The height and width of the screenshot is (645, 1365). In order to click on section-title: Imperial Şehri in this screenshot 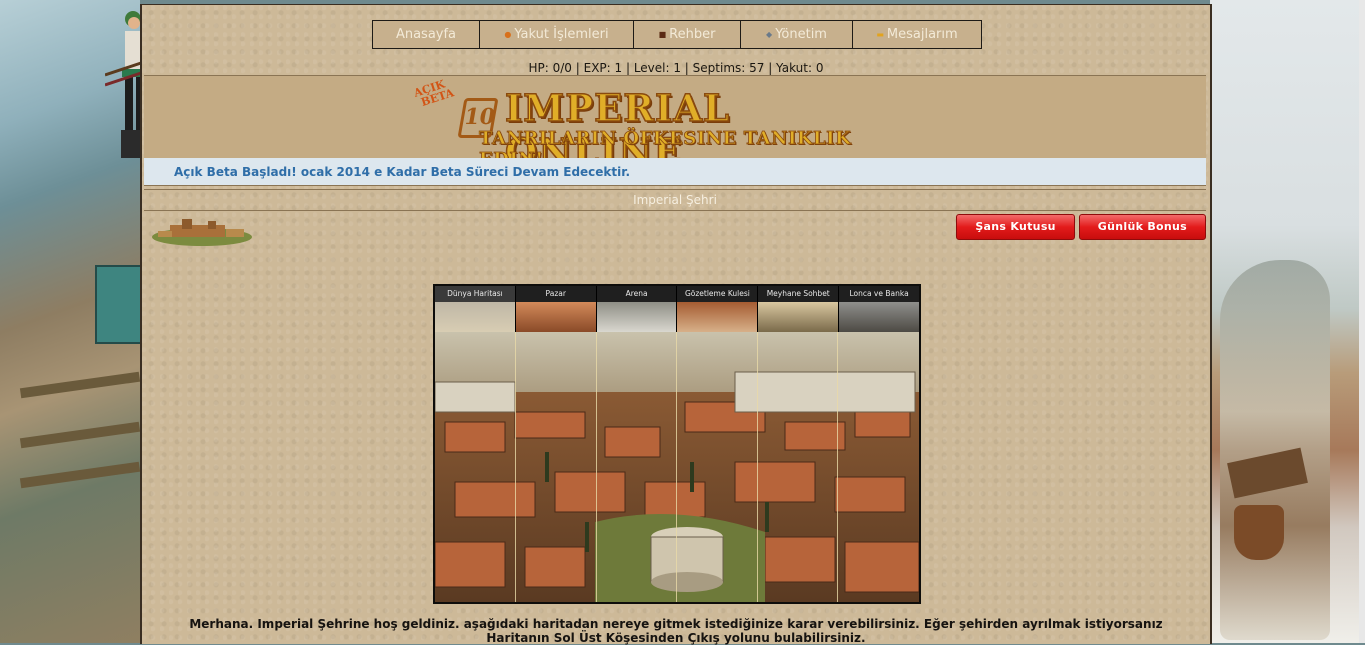, I will do `click(675, 200)`.